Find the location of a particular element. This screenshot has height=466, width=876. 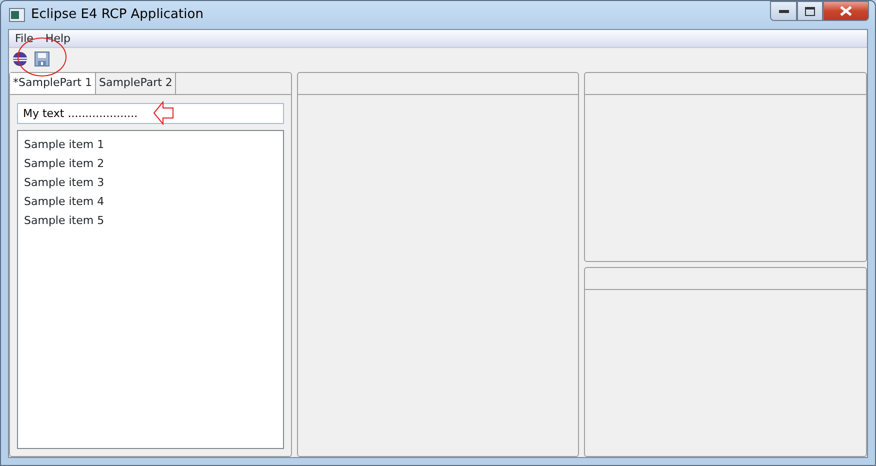

list-item: Sample item 5 is located at coordinates (150, 220).